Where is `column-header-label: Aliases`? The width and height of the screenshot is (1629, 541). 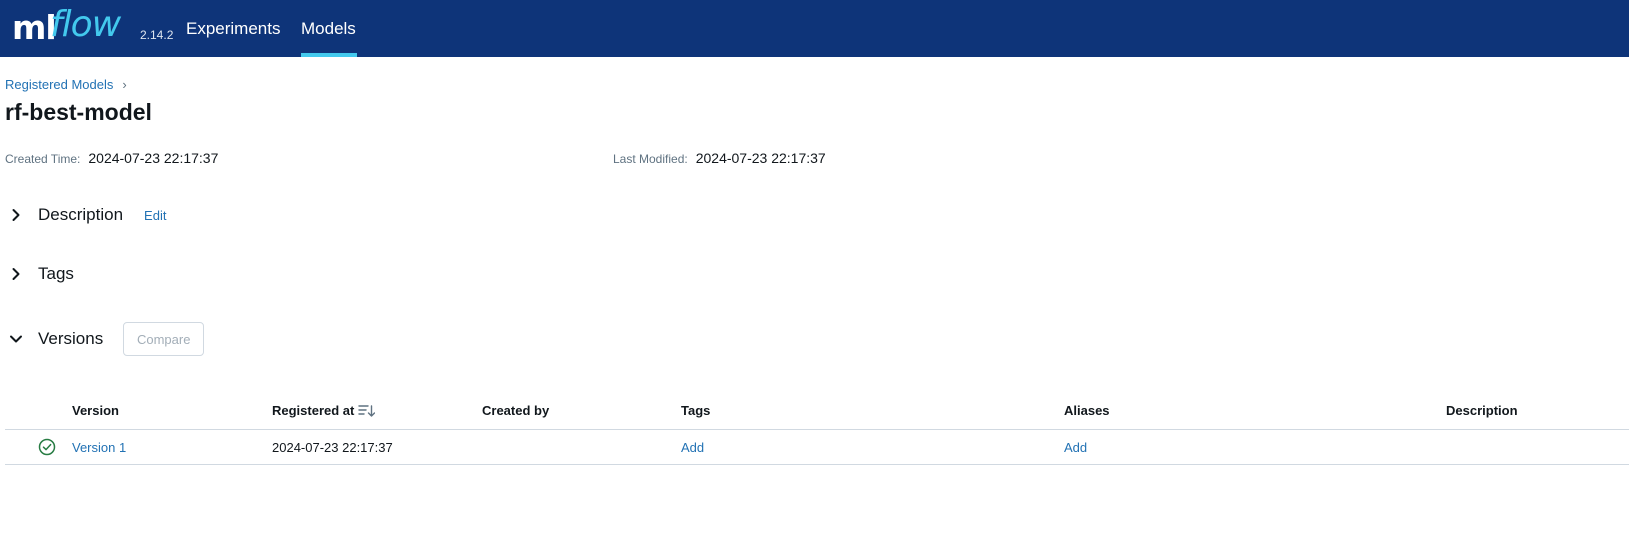 column-header-label: Aliases is located at coordinates (1087, 410).